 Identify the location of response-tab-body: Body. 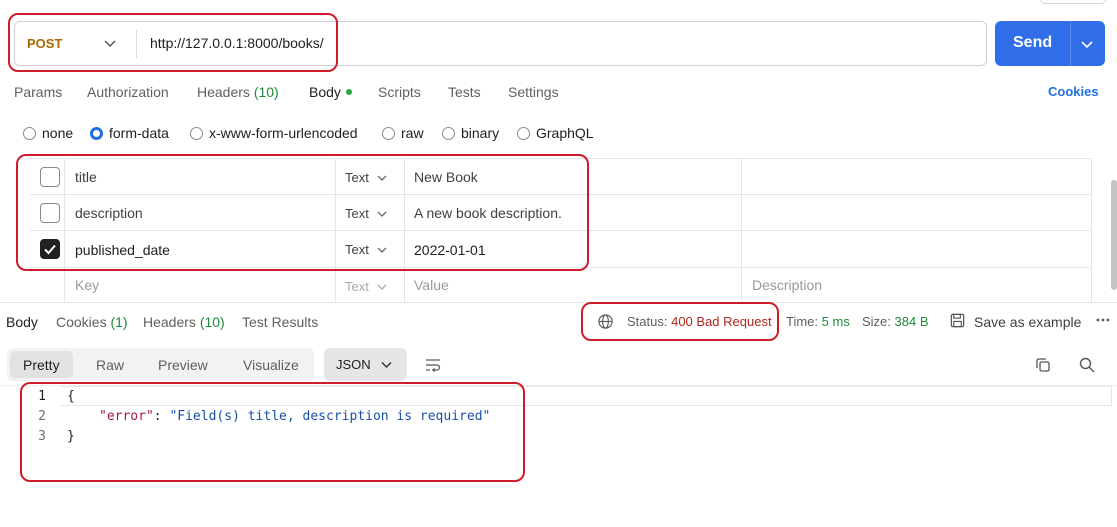
(22, 322).